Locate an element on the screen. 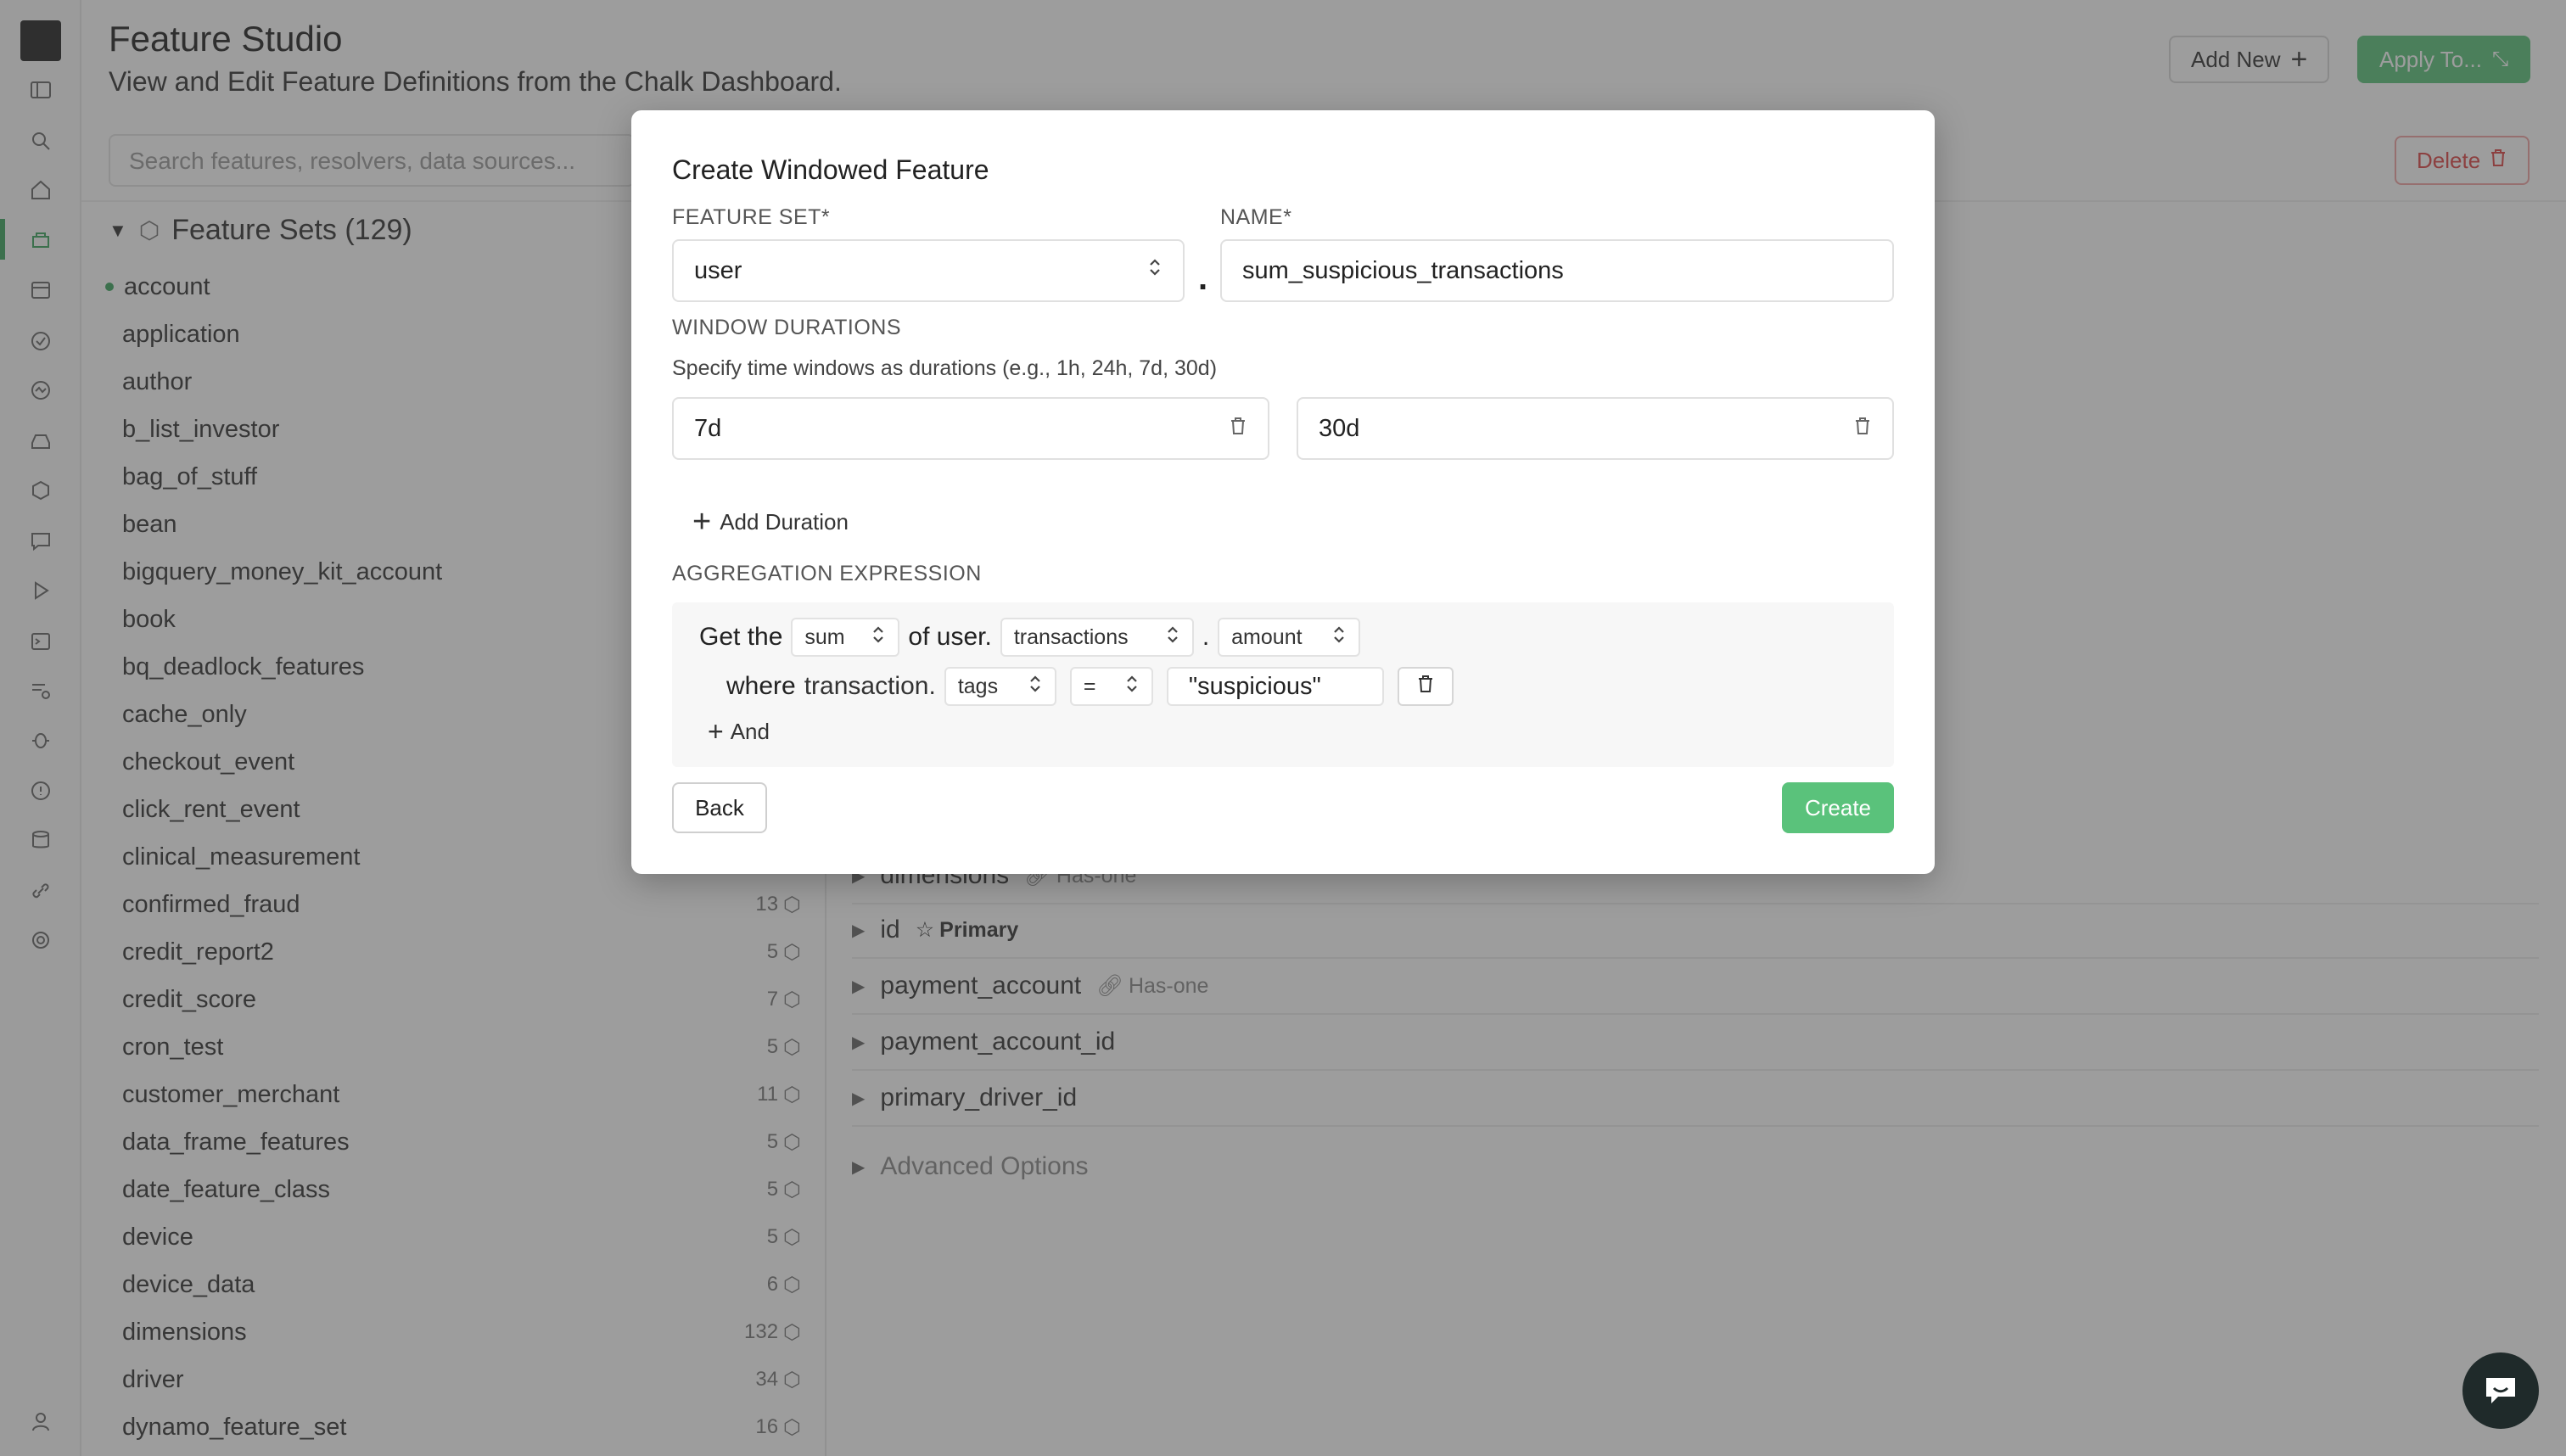 The image size is (2566, 1456). chat-widget-button is located at coordinates (2500, 1391).